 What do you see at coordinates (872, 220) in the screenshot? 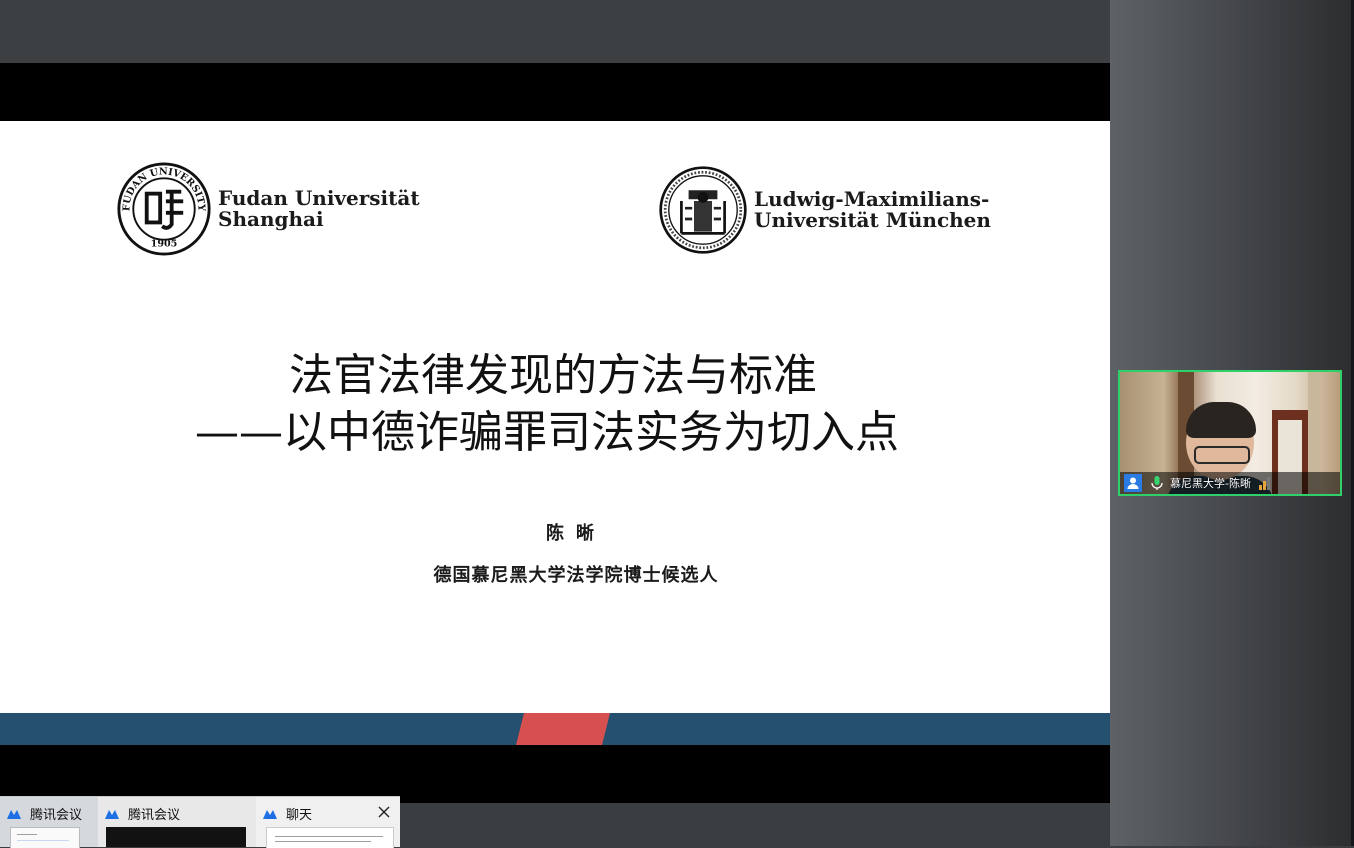
I see `lmu-name-line2: Universität München` at bounding box center [872, 220].